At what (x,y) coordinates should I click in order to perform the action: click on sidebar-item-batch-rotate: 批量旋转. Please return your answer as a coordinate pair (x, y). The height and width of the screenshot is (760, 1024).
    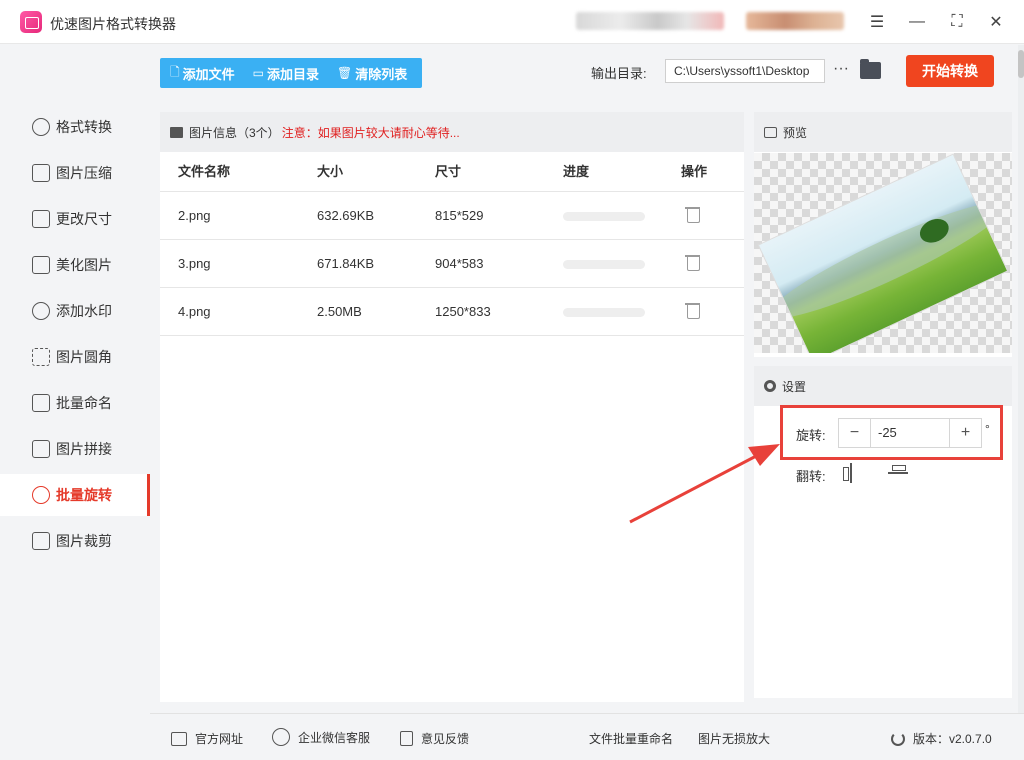
    Looking at the image, I should click on (75, 495).